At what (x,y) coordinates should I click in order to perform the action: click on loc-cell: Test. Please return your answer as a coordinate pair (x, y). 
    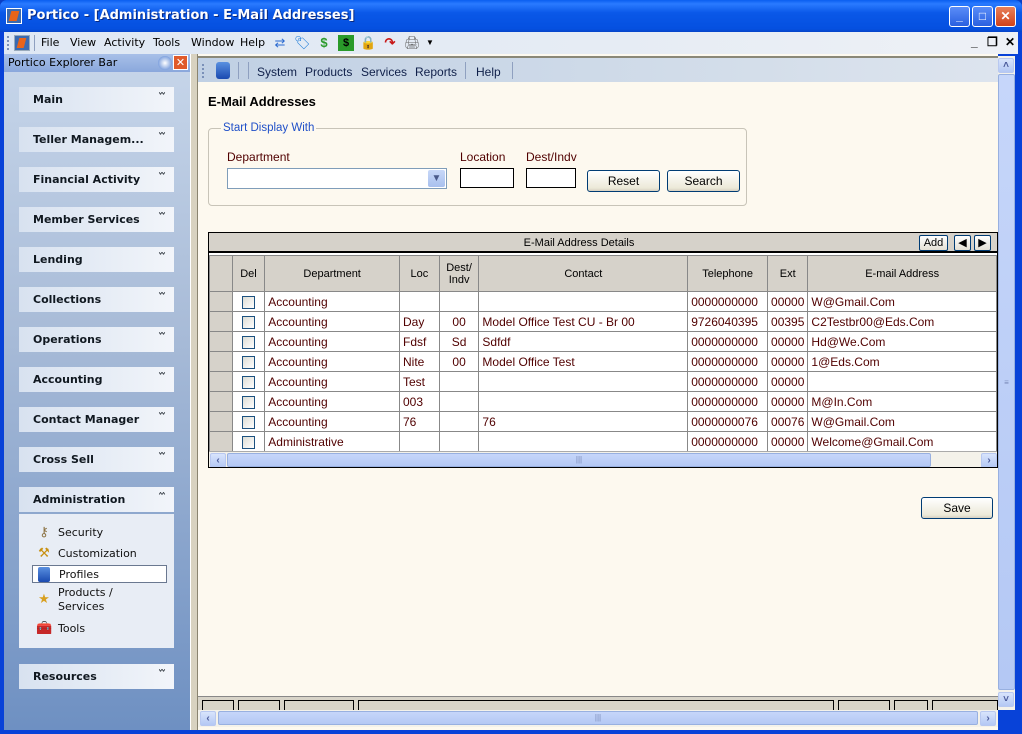
    Looking at the image, I should click on (419, 381).